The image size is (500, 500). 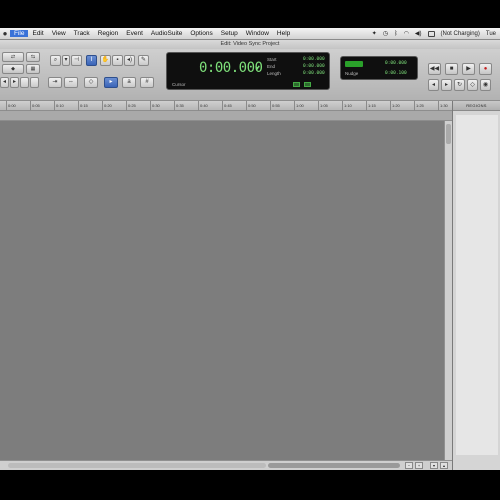 I want to click on volume-icon: ◀), so click(x=418, y=33).